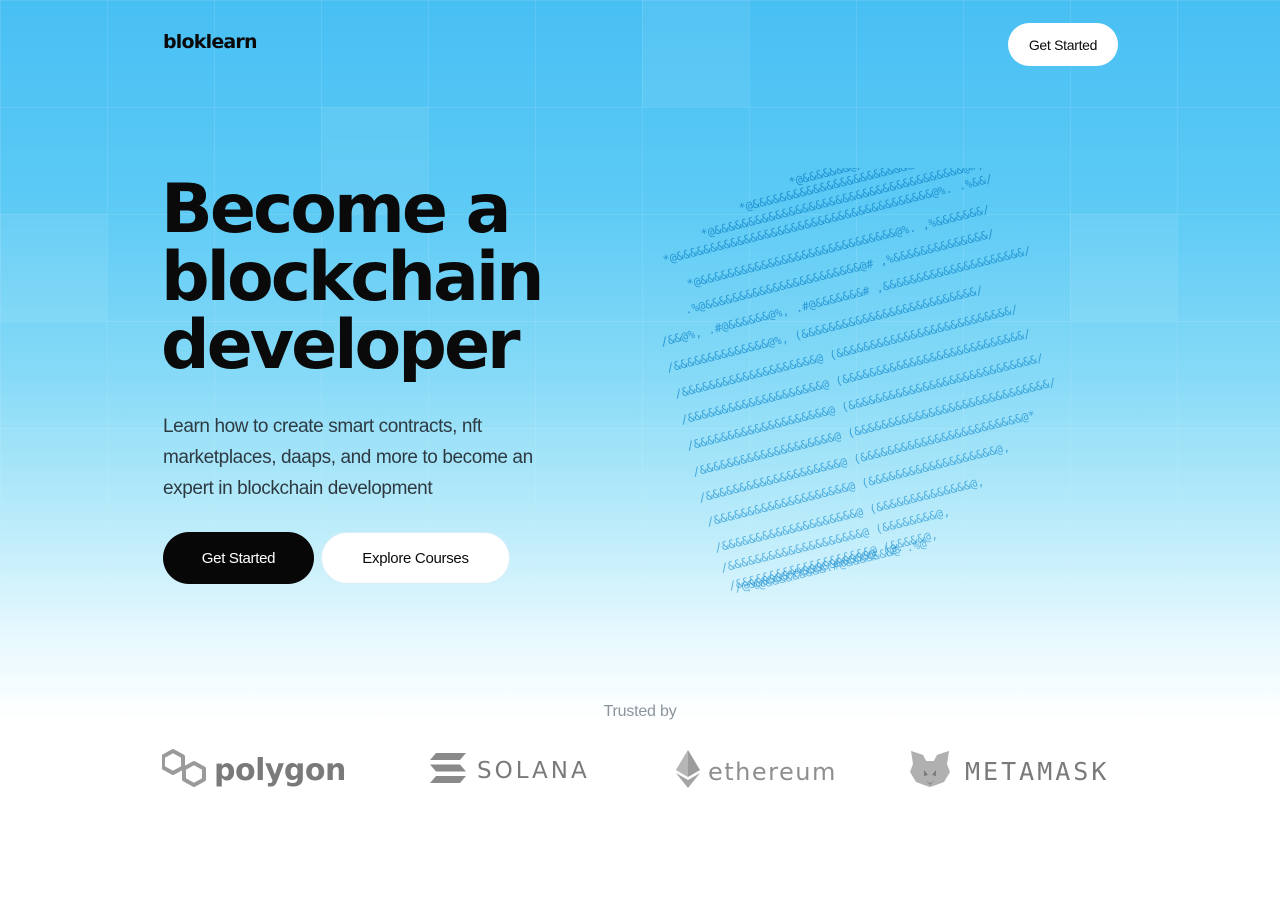 The width and height of the screenshot is (1280, 910). I want to click on ethereum-logo-icon, so click(688, 771).